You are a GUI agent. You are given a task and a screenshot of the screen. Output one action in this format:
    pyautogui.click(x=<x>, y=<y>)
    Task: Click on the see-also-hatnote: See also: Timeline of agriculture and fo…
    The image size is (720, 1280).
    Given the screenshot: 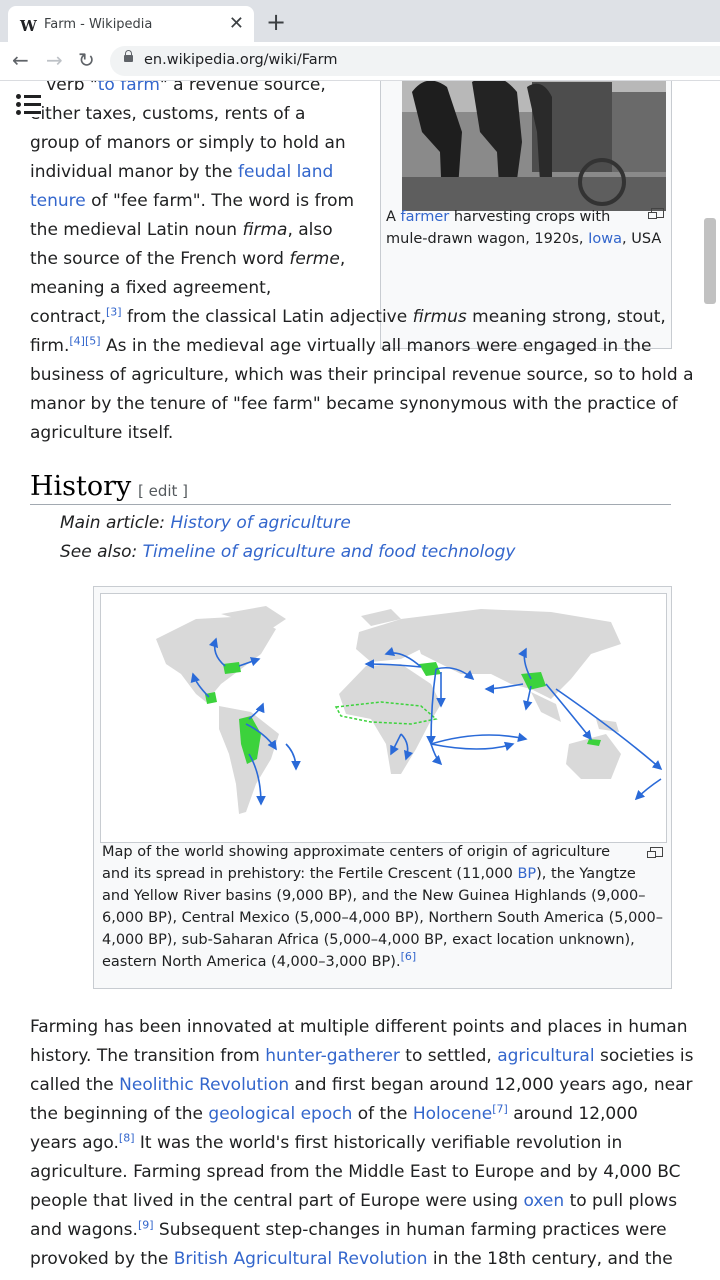 What is the action you would take?
    pyautogui.click(x=288, y=552)
    